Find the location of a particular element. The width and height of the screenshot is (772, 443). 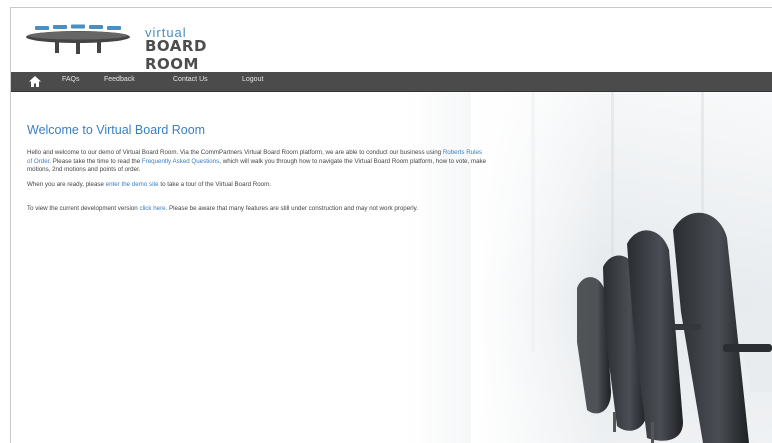

intro-text-2: . Please take the time to read the is located at coordinates (95, 161).